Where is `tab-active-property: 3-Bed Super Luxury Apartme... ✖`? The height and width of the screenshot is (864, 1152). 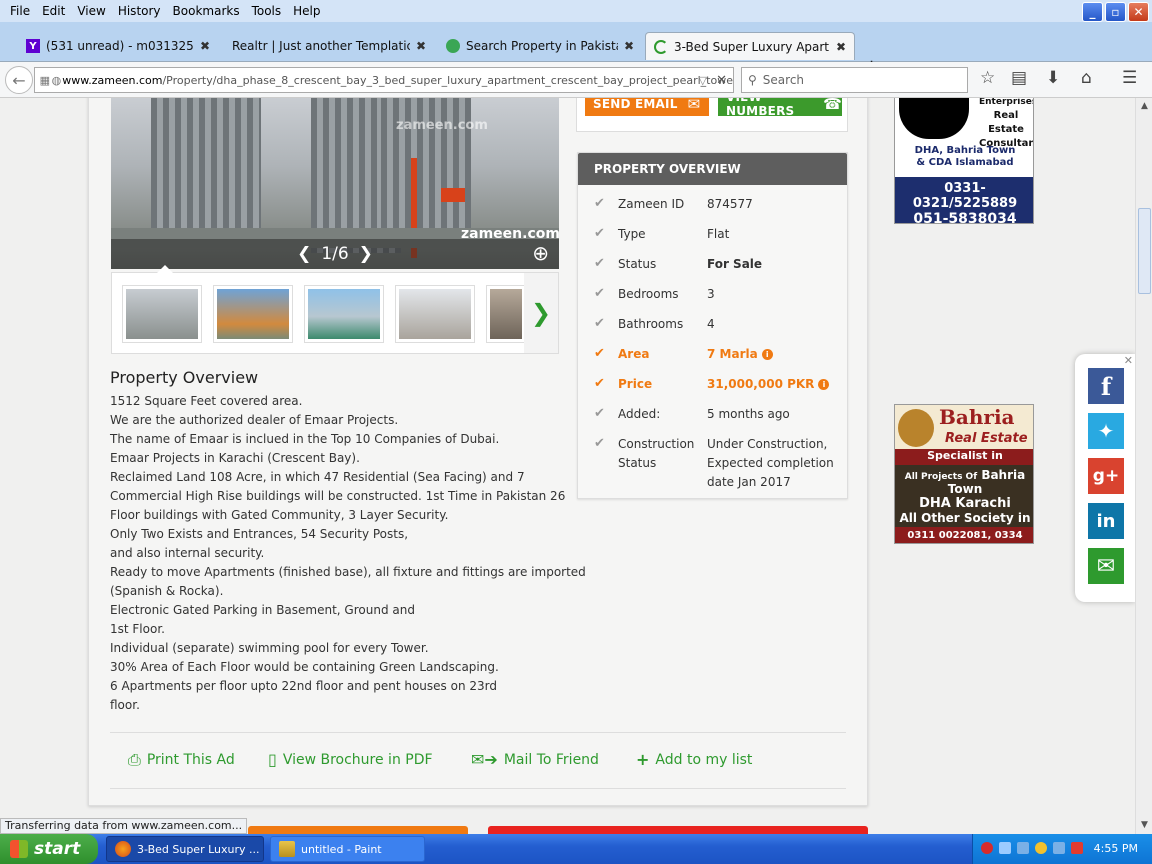 tab-active-property: 3-Bed Super Luxury Apartme... ✖ is located at coordinates (750, 46).